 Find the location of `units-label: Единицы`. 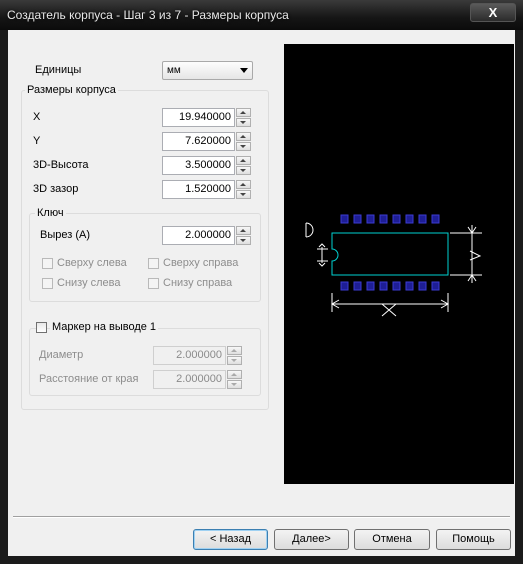

units-label: Единицы is located at coordinates (58, 70).